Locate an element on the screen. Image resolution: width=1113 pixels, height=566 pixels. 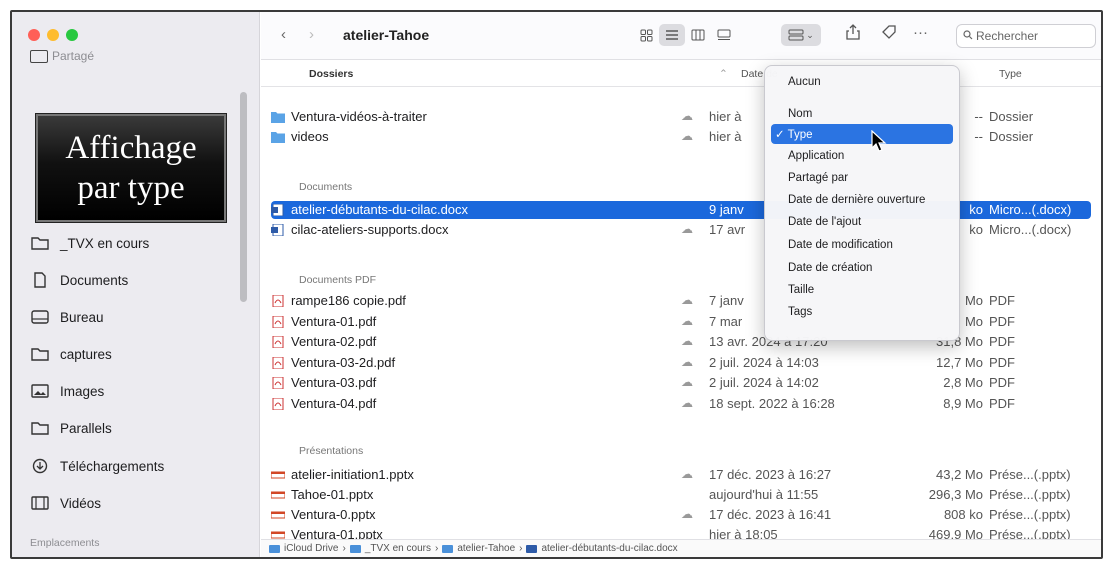
file-name: Ventura-03-2d.pdf is located at coordinates (343, 362).